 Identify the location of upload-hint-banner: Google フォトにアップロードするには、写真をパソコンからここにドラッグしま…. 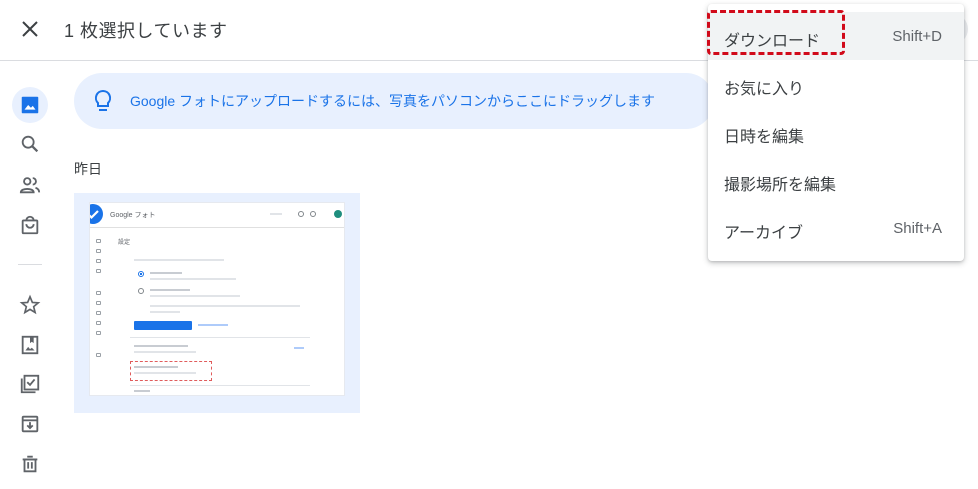
(394, 101).